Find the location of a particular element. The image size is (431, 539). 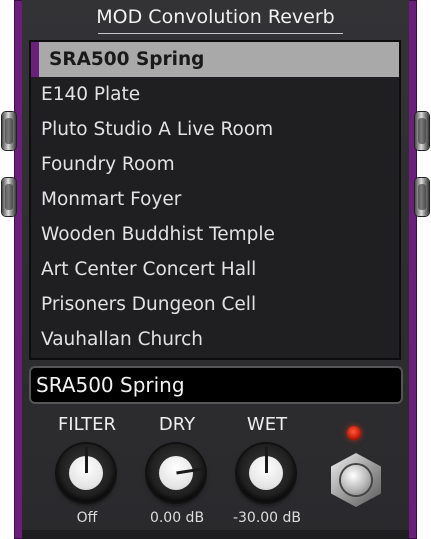

wet-label: WET is located at coordinates (267, 424).